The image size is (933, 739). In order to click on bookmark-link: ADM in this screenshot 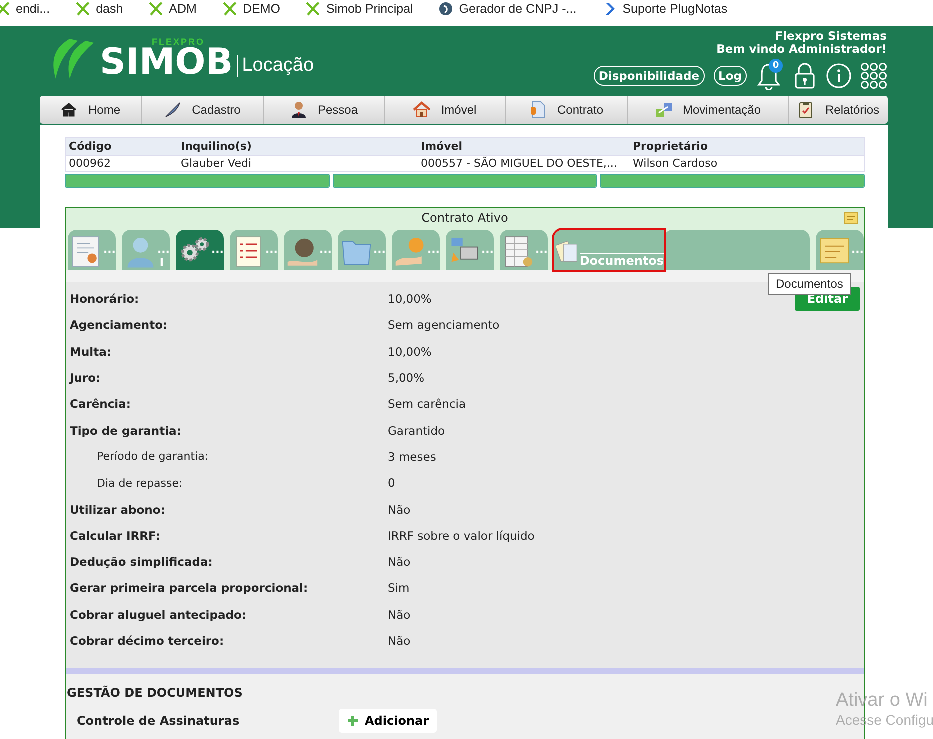, I will do `click(173, 9)`.